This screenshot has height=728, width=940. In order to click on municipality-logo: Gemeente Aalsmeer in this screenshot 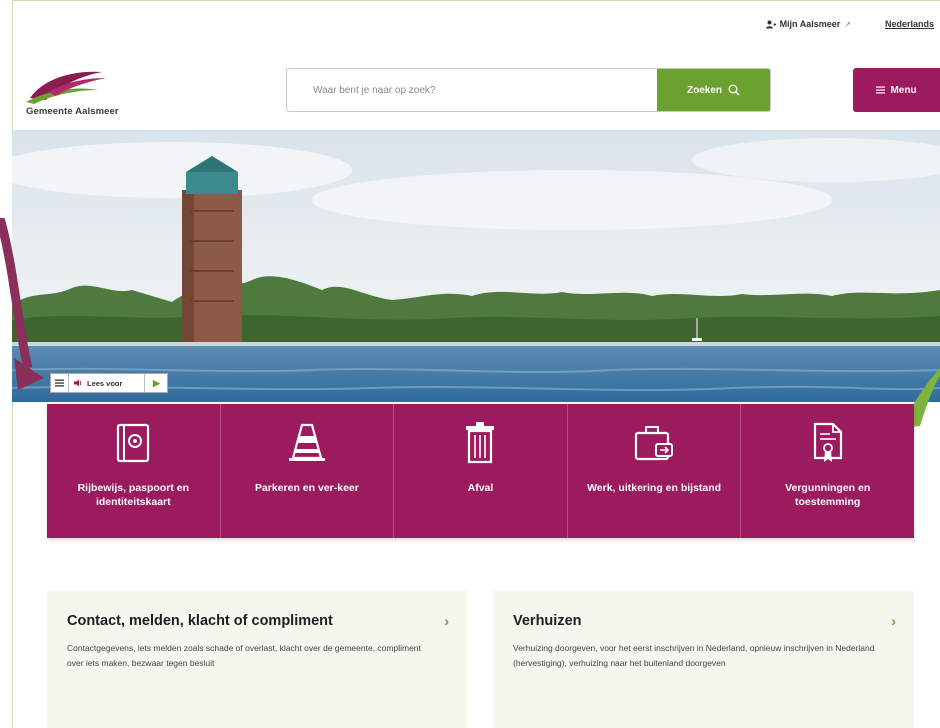, I will do `click(106, 96)`.